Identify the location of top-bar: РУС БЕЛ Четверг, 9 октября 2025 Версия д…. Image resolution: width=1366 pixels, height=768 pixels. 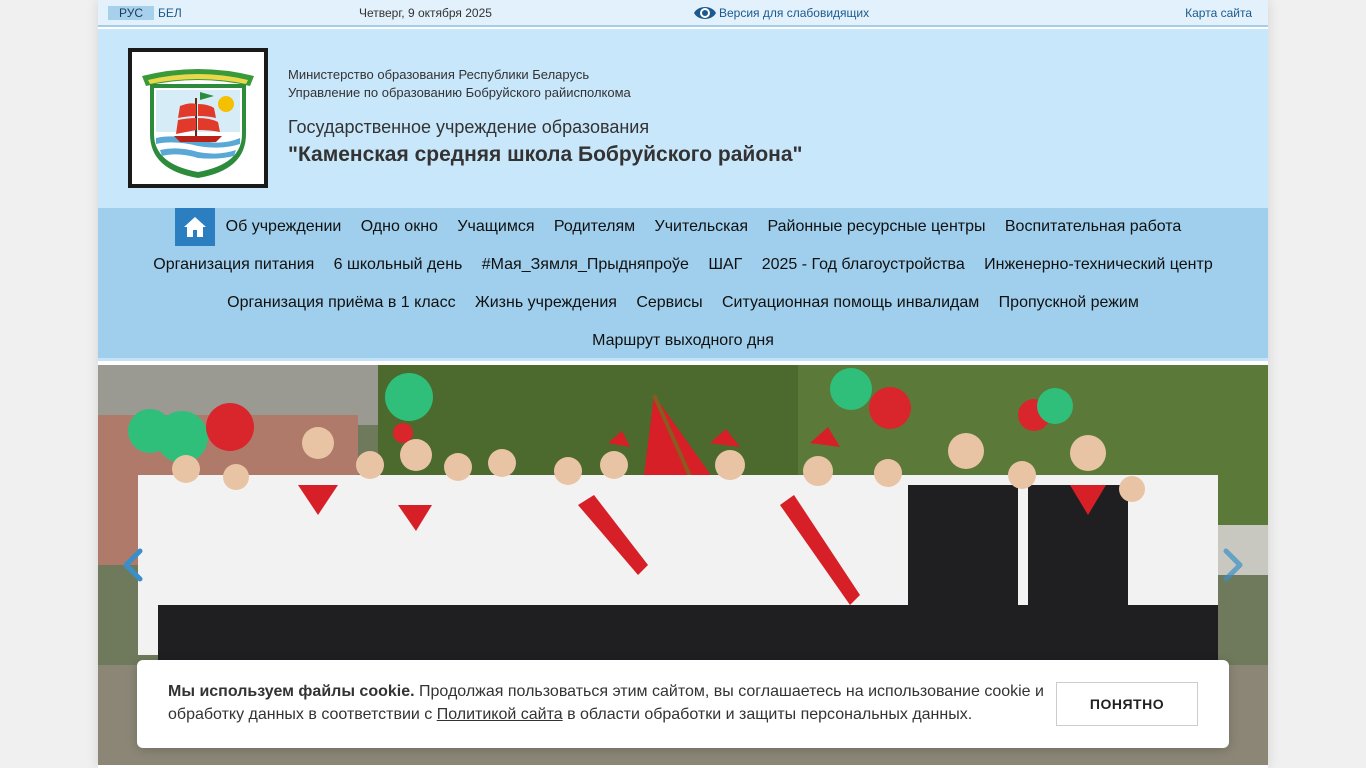
(683, 13).